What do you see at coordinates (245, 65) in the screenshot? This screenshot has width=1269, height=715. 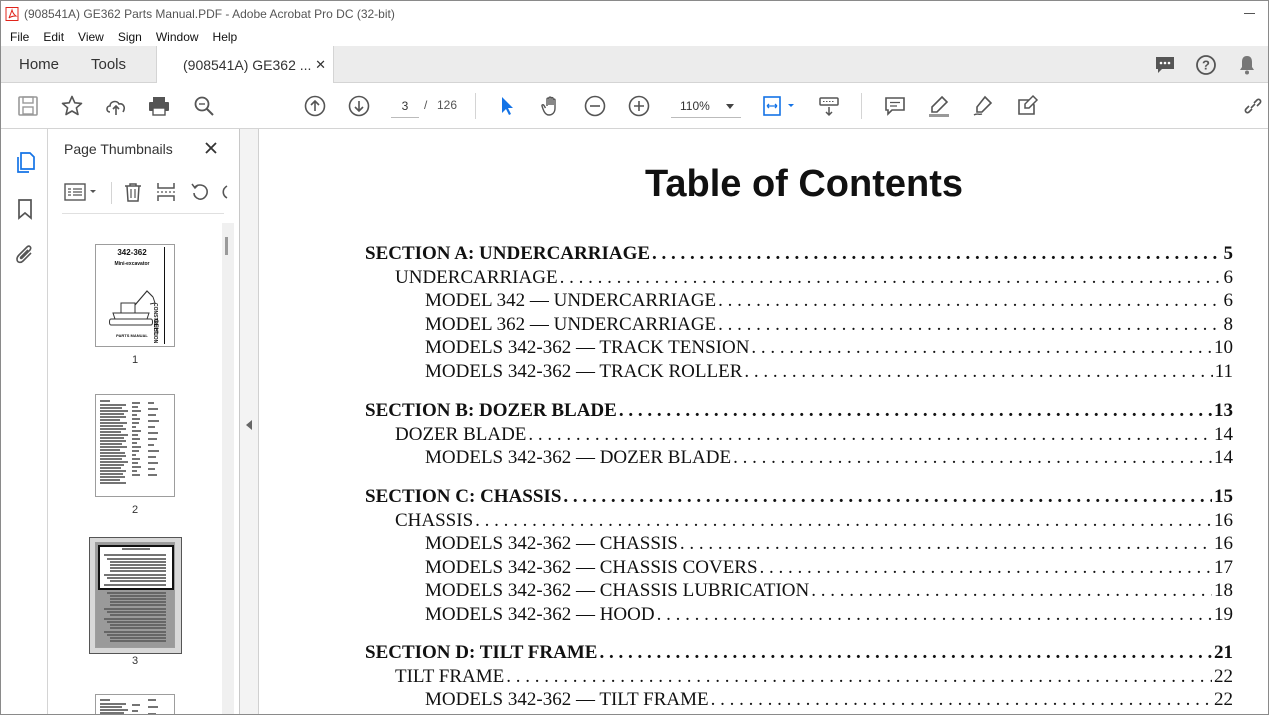 I see `tab-document: (908541A) GE362 ... ✕` at bounding box center [245, 65].